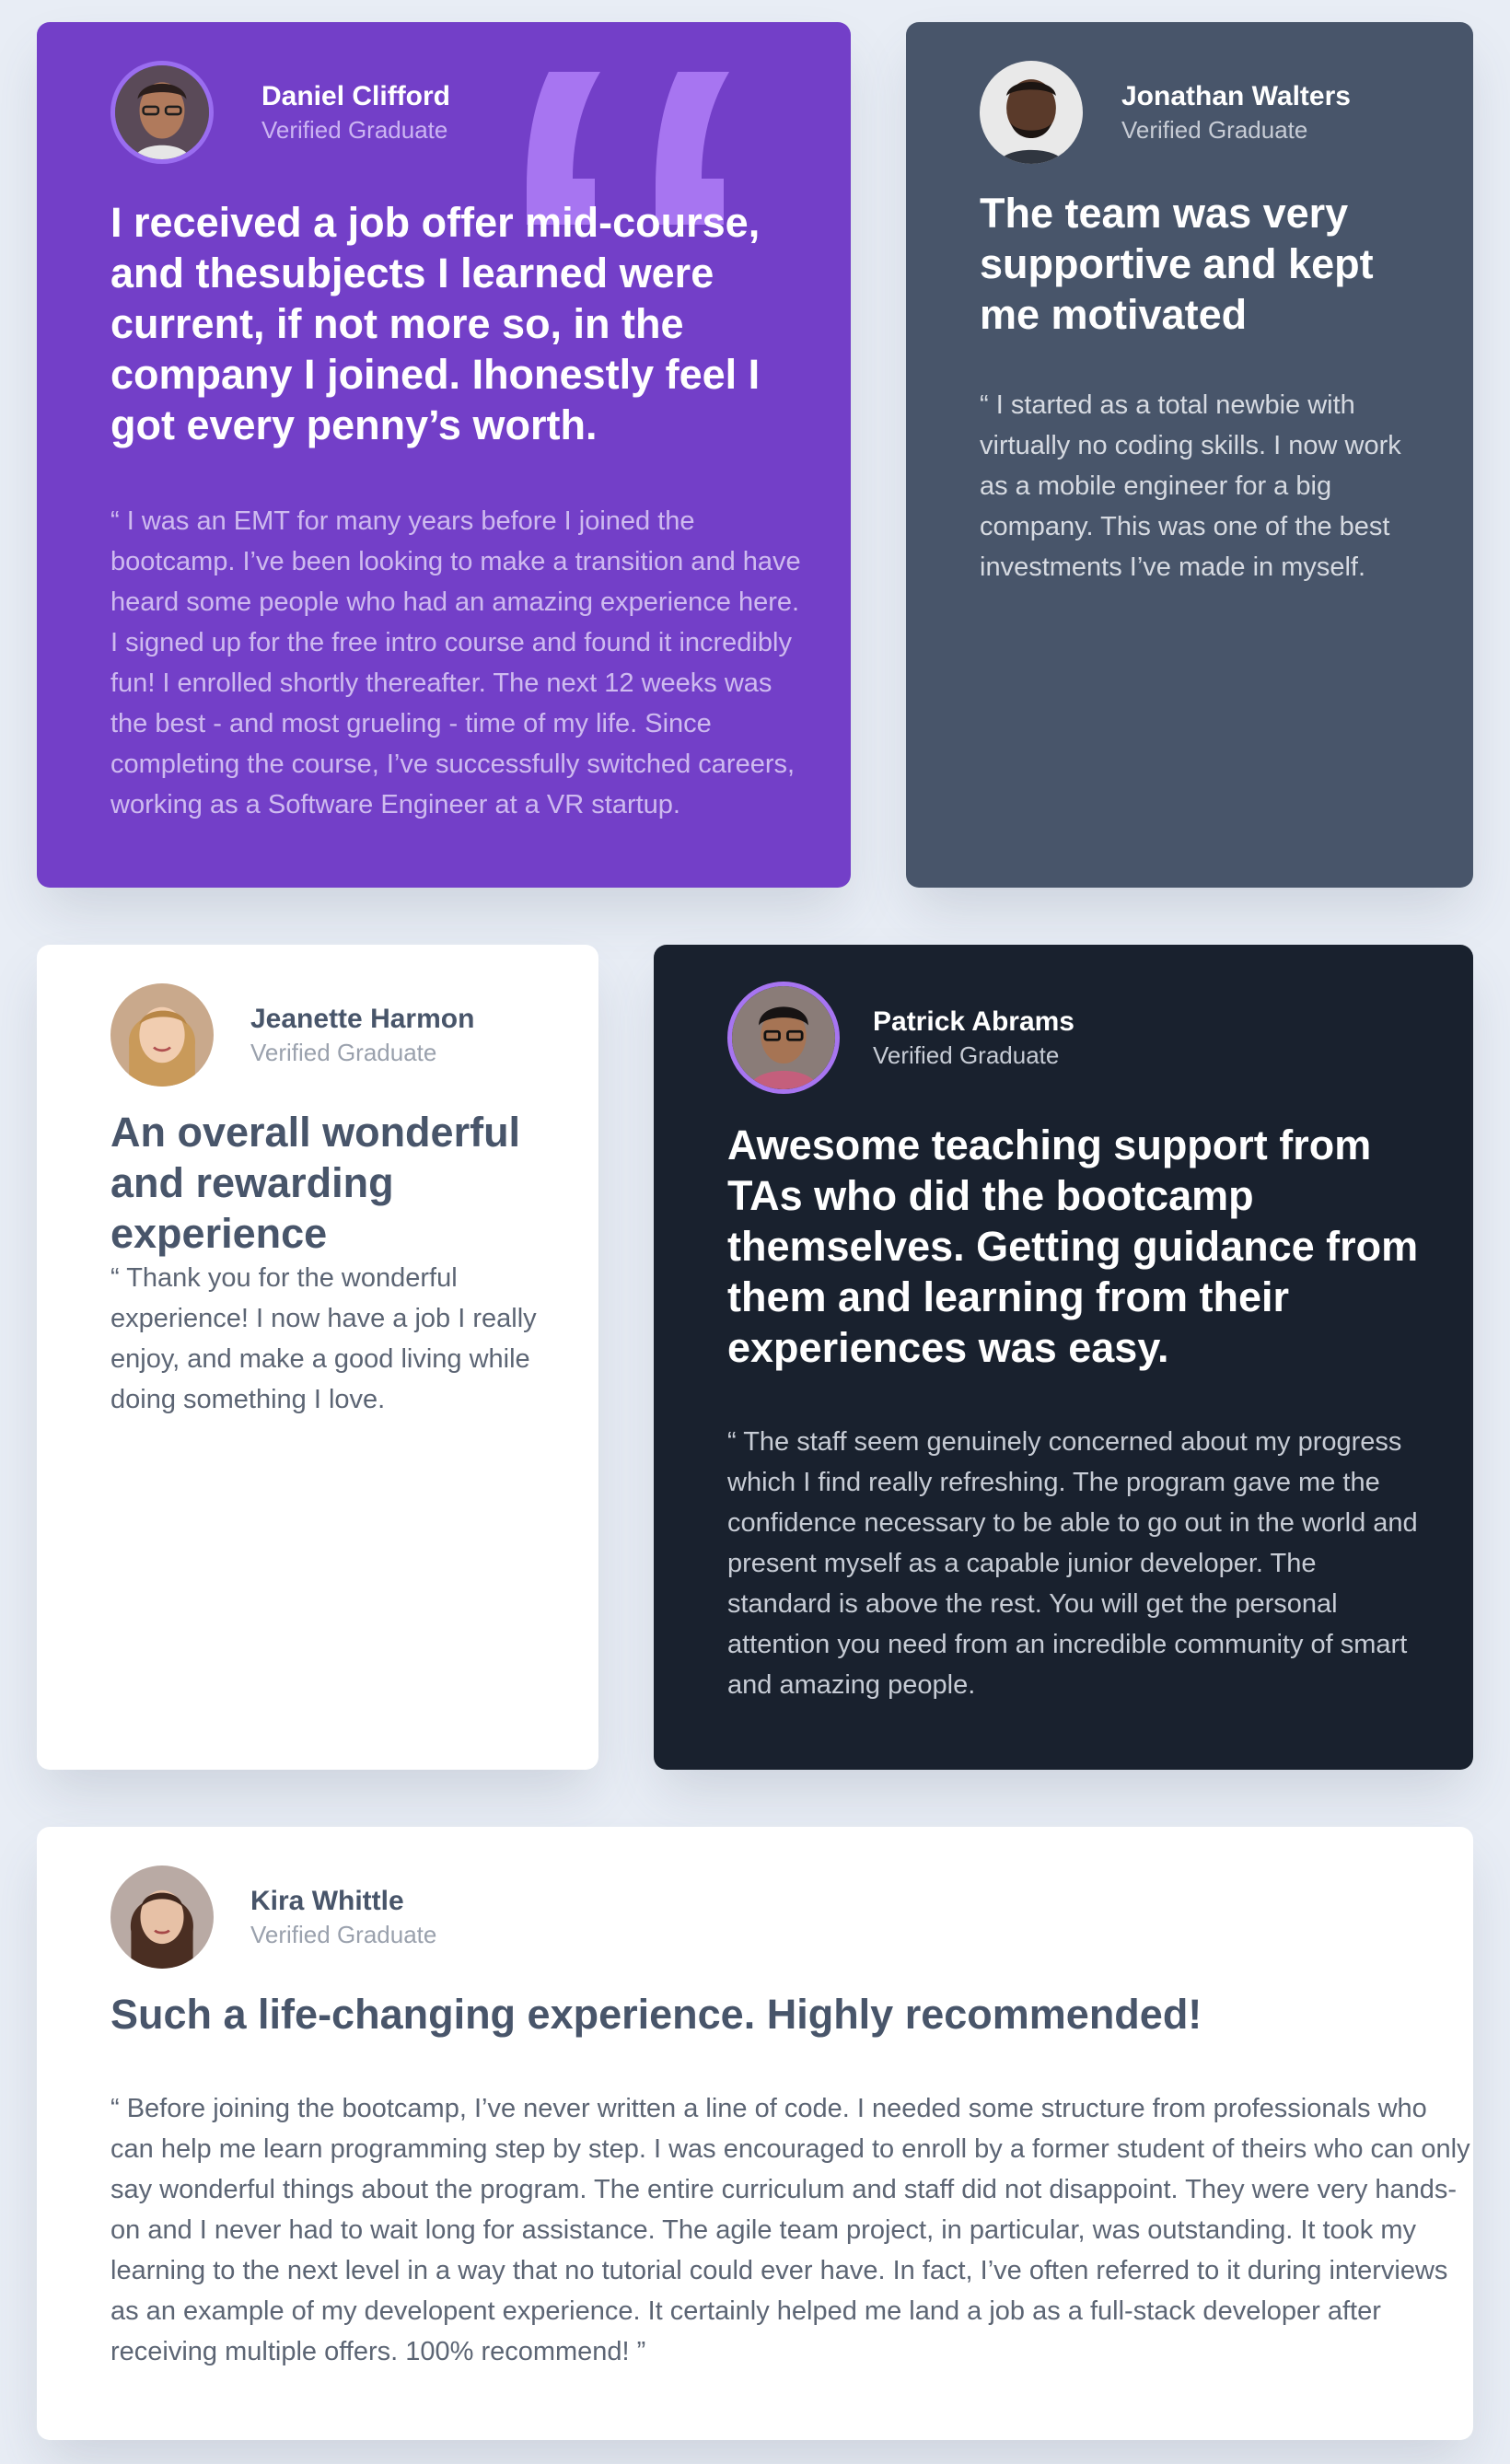 The height and width of the screenshot is (2464, 1510). What do you see at coordinates (1165, 112) in the screenshot?
I see `author-header: Jonathan Walters Verified Graduate` at bounding box center [1165, 112].